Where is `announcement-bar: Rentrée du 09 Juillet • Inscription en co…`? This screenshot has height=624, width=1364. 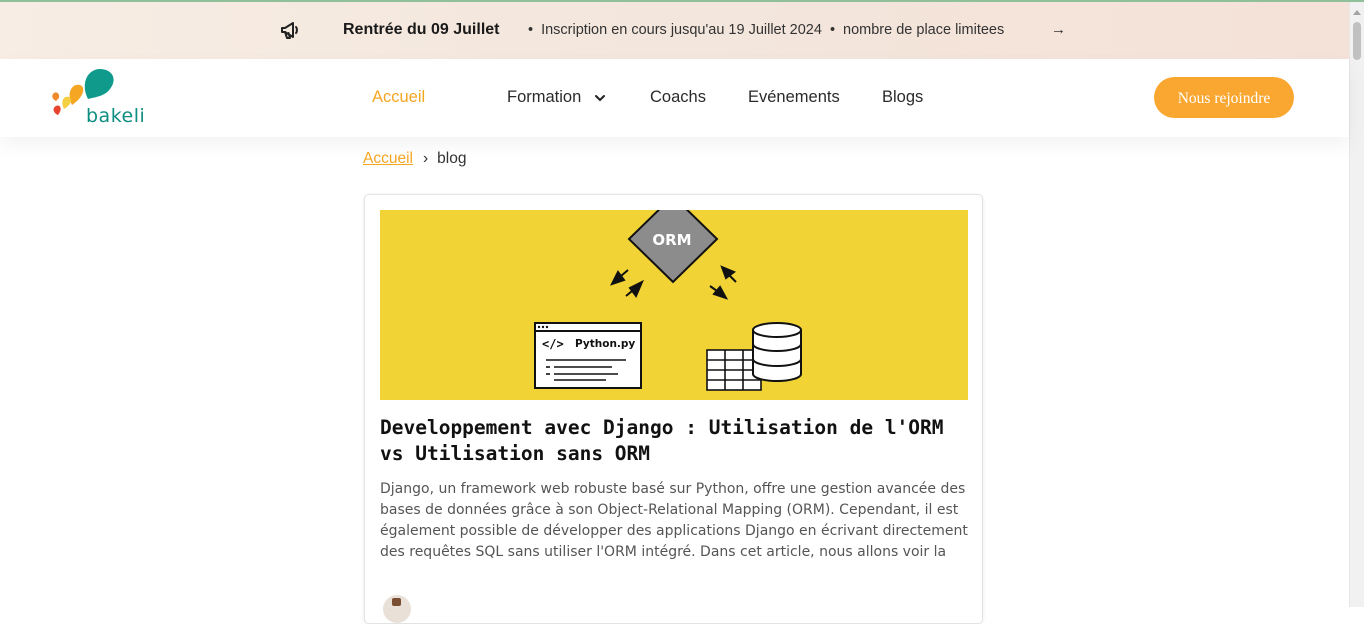
announcement-bar: Rentrée du 09 Juillet • Inscription en co… is located at coordinates (674, 30).